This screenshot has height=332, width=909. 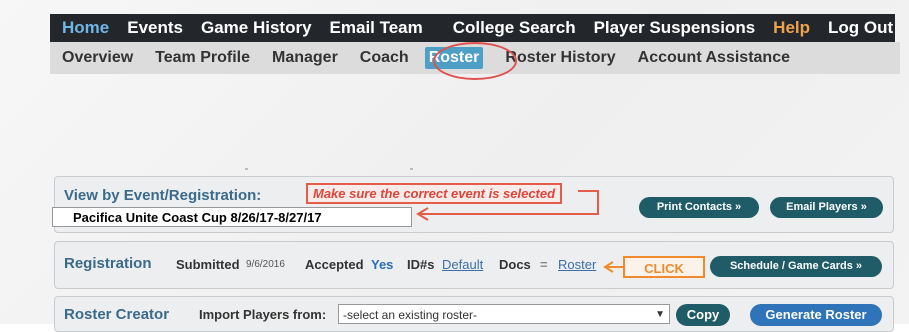 I want to click on annotation-arrows, so click(x=519, y=231).